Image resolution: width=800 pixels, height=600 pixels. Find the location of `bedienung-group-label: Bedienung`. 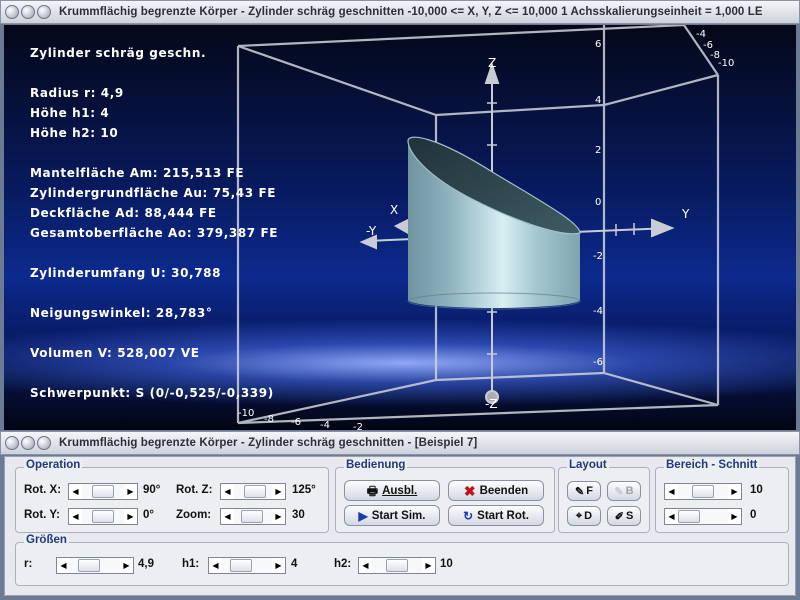

bedienung-group-label: Bedienung is located at coordinates (376, 465).